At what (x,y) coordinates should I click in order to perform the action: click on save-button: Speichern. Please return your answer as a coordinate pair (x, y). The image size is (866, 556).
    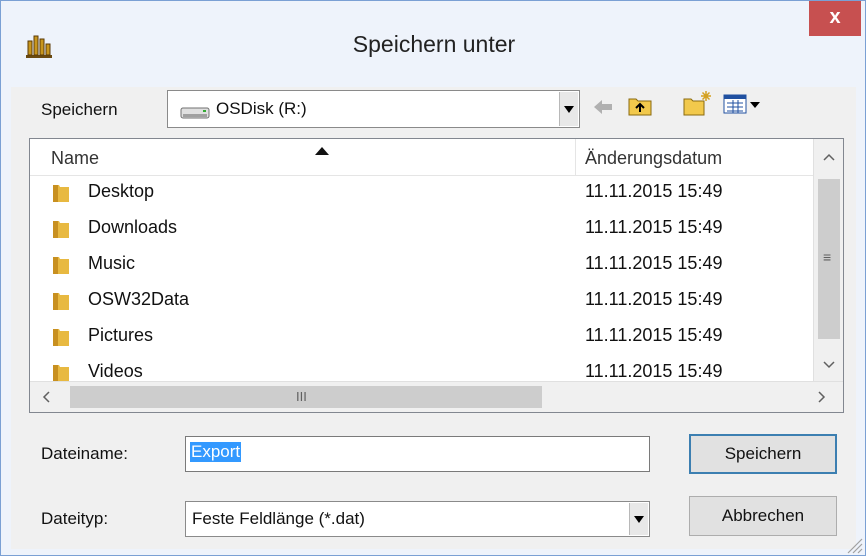
    Looking at the image, I should click on (763, 454).